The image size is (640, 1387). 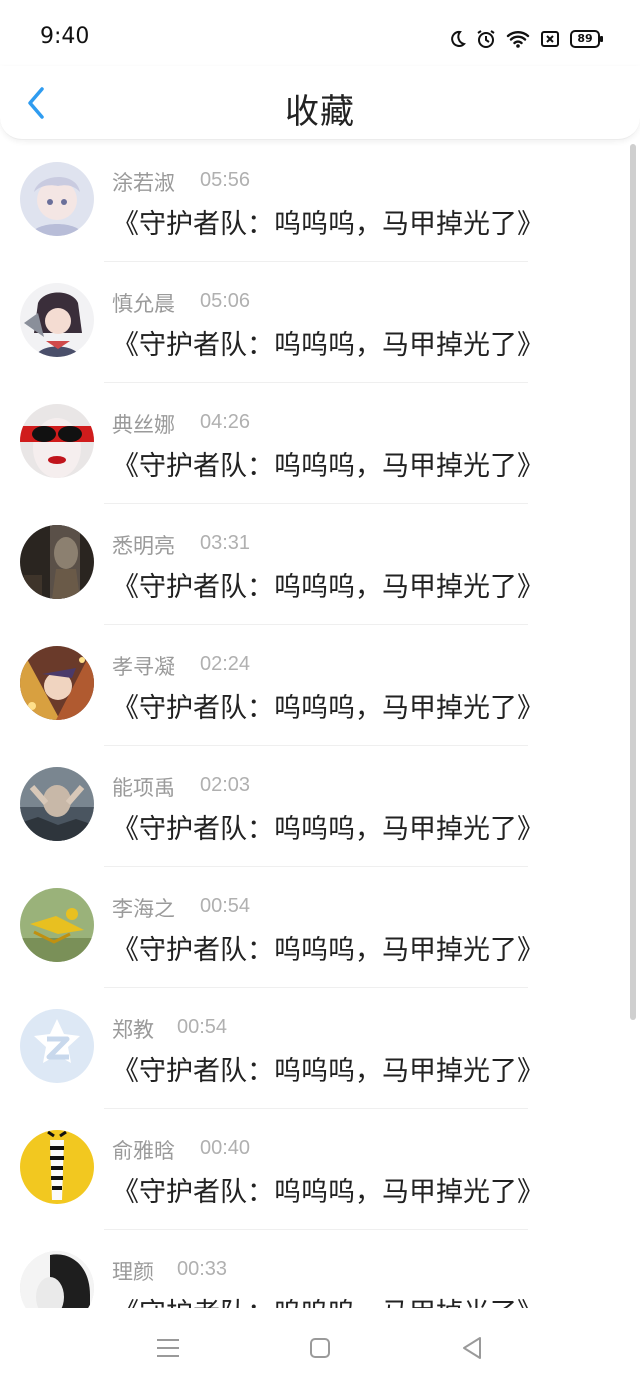 What do you see at coordinates (320, 112) in the screenshot?
I see `page-title: 收藏` at bounding box center [320, 112].